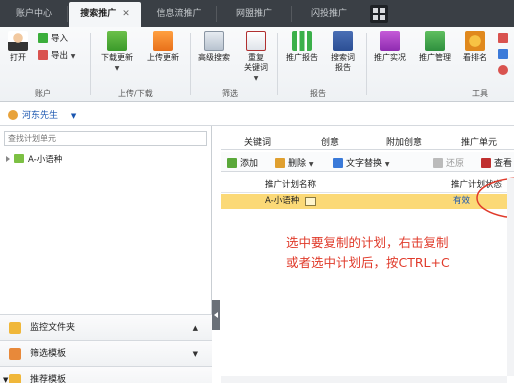  I want to click on advanced-search-label: 高级搜索, so click(214, 57).